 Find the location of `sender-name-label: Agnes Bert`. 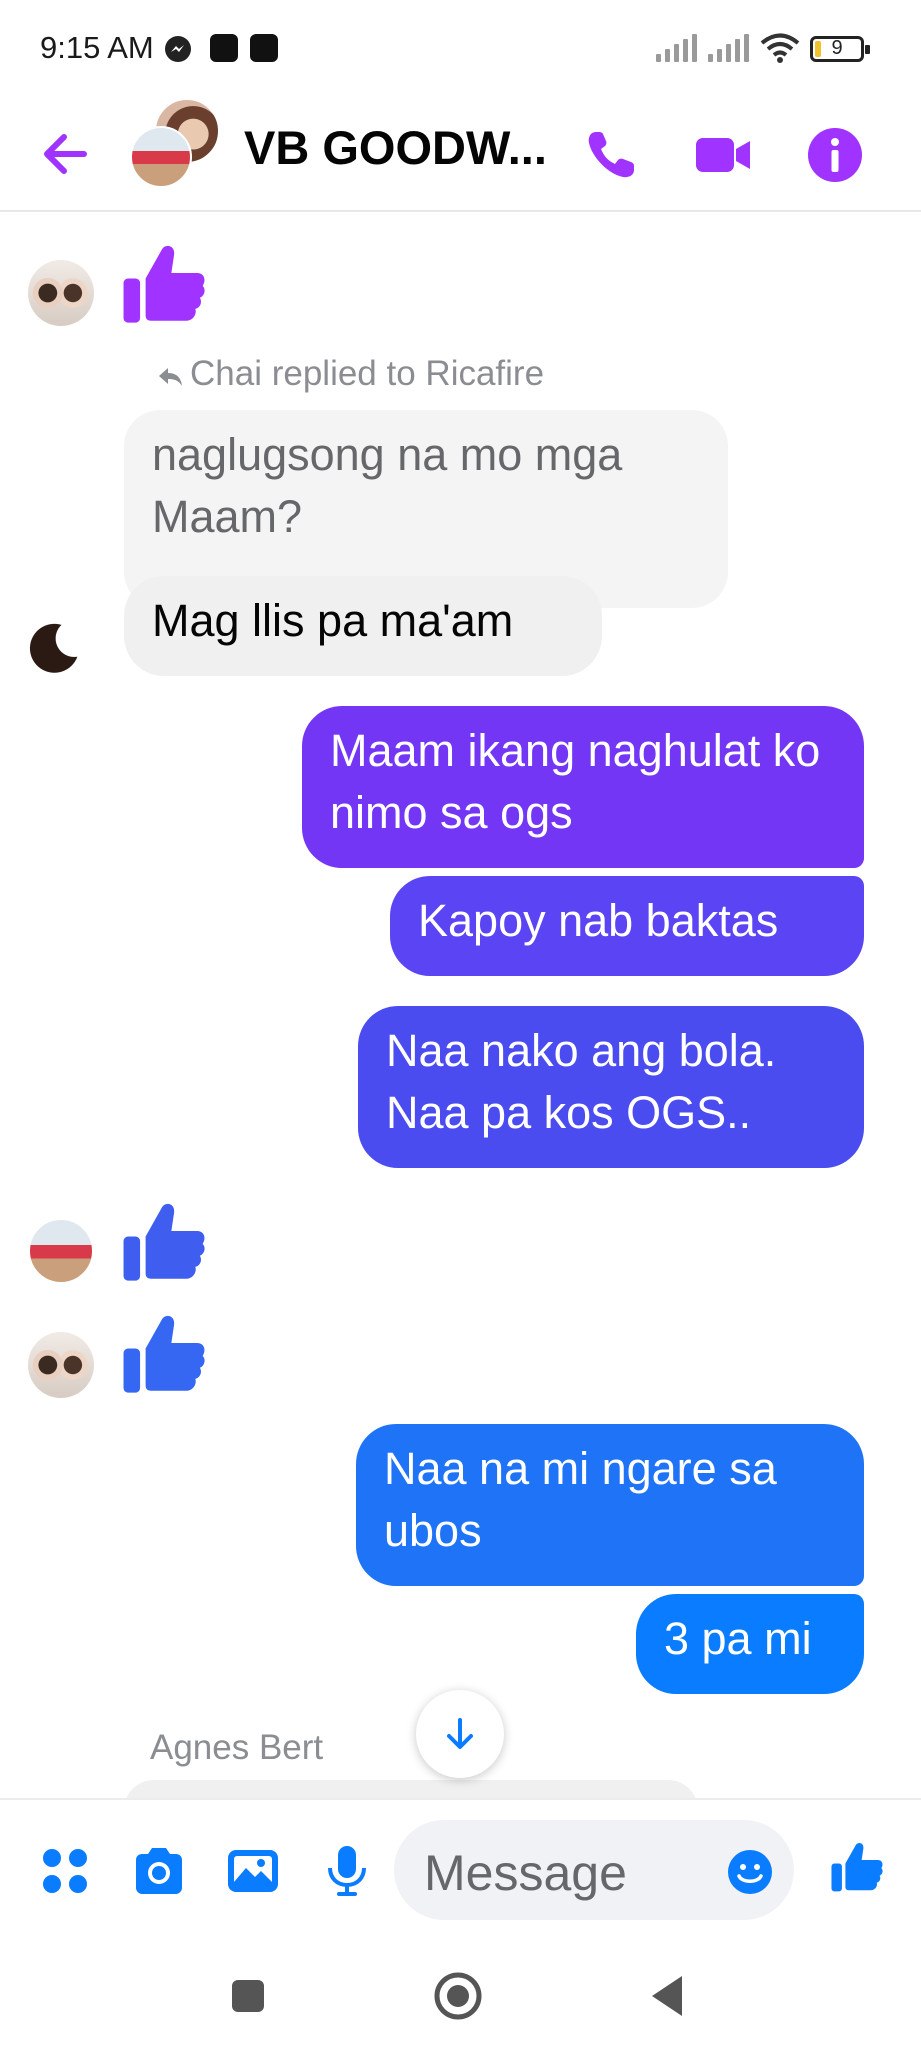

sender-name-label: Agnes Bert is located at coordinates (237, 1747).